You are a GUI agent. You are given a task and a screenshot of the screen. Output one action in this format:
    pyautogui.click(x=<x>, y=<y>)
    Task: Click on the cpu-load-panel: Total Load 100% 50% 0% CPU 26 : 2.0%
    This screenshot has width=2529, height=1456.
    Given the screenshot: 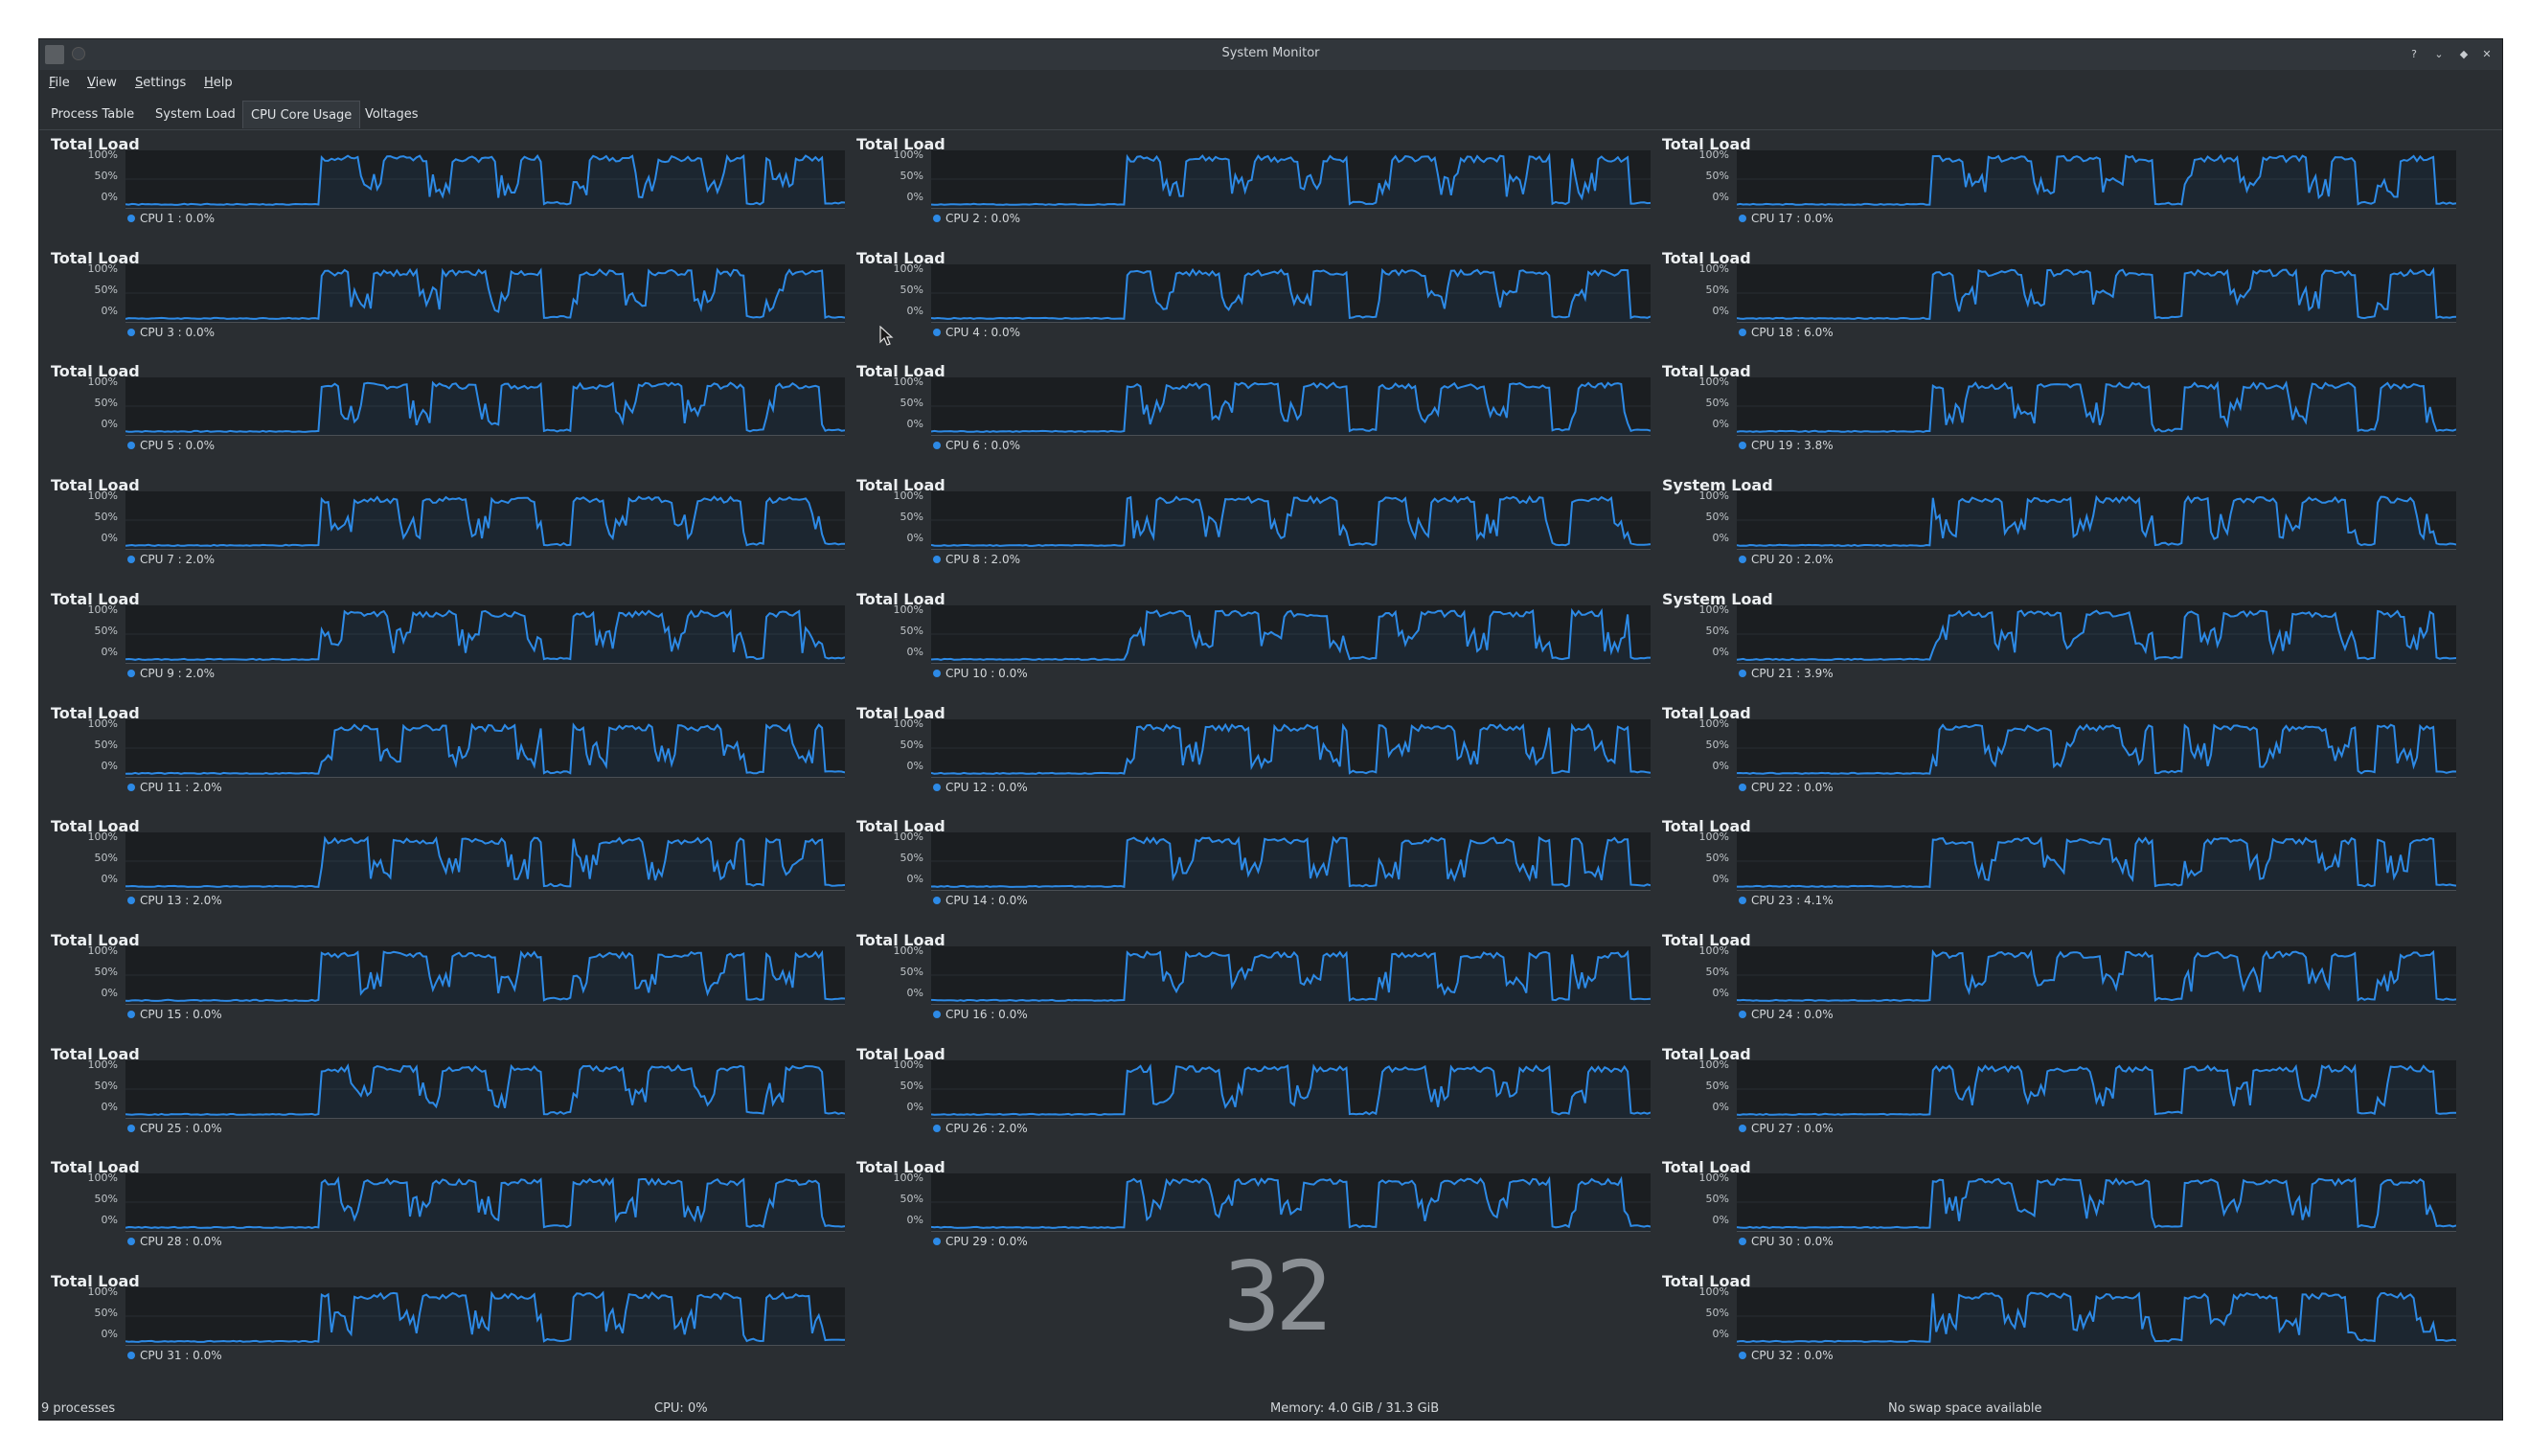 What is the action you would take?
    pyautogui.click(x=1248, y=1097)
    